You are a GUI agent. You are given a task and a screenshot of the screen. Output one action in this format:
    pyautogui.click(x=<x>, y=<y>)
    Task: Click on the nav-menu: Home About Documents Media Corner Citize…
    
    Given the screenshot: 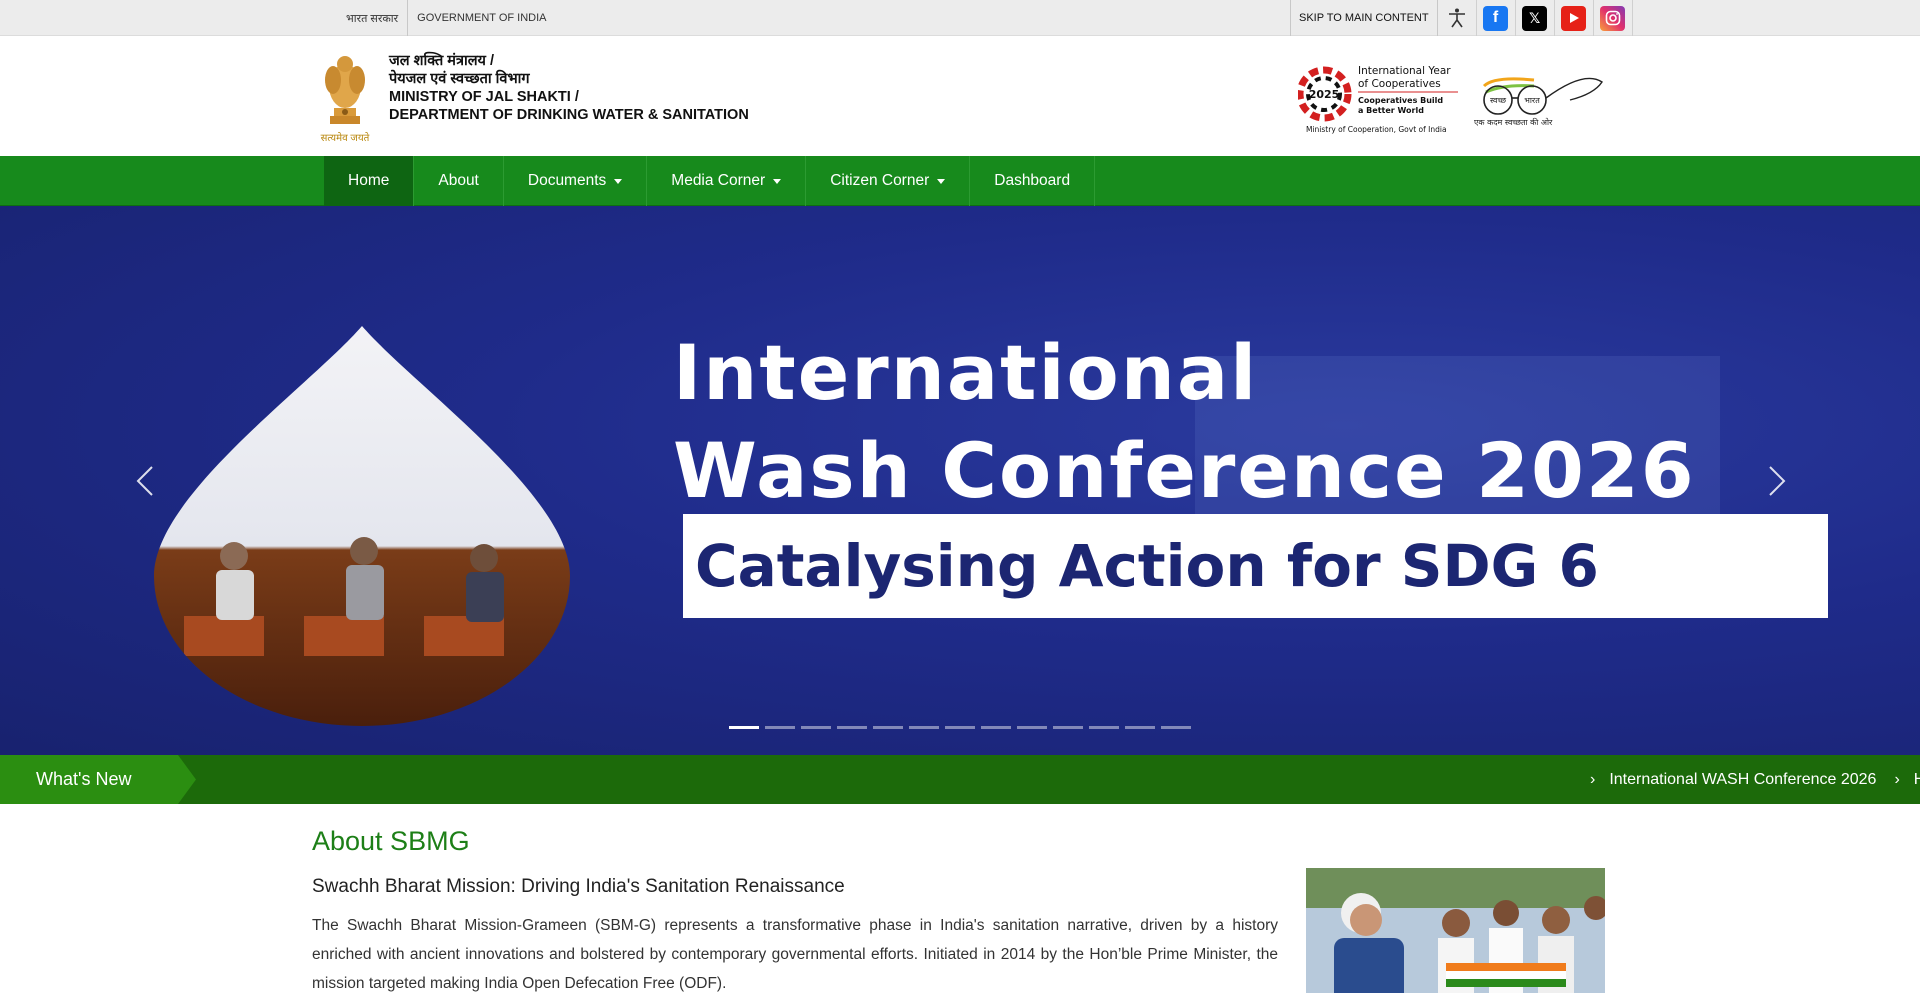 What is the action you would take?
    pyautogui.click(x=710, y=181)
    